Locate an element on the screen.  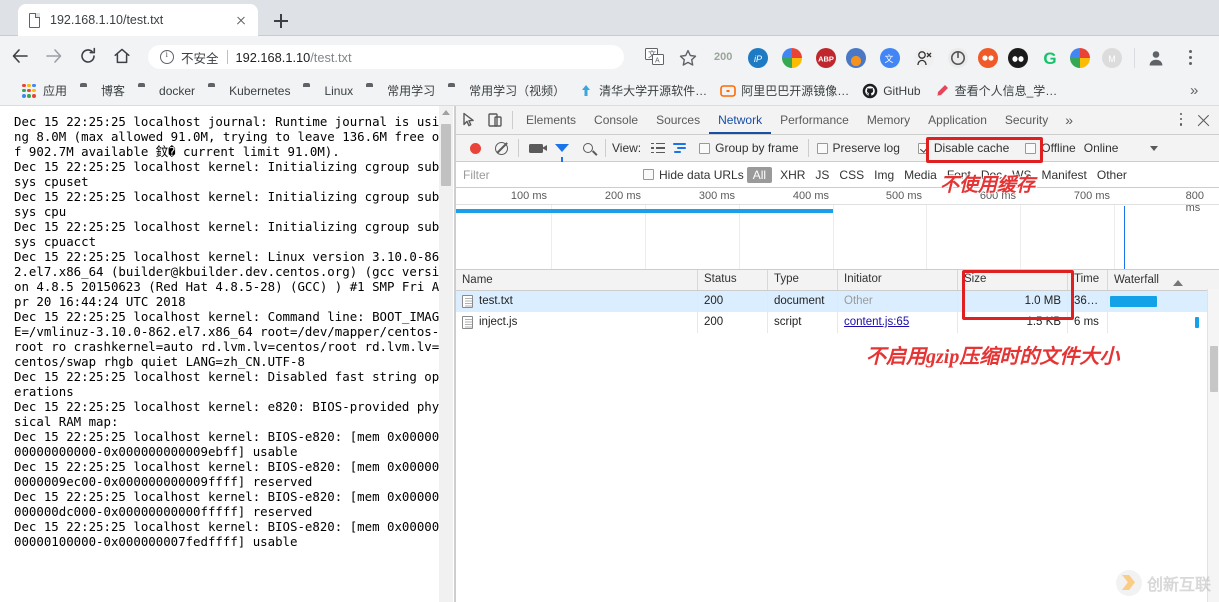
disable-cache-checkbox: Disable cache is located at coordinates (963, 148).